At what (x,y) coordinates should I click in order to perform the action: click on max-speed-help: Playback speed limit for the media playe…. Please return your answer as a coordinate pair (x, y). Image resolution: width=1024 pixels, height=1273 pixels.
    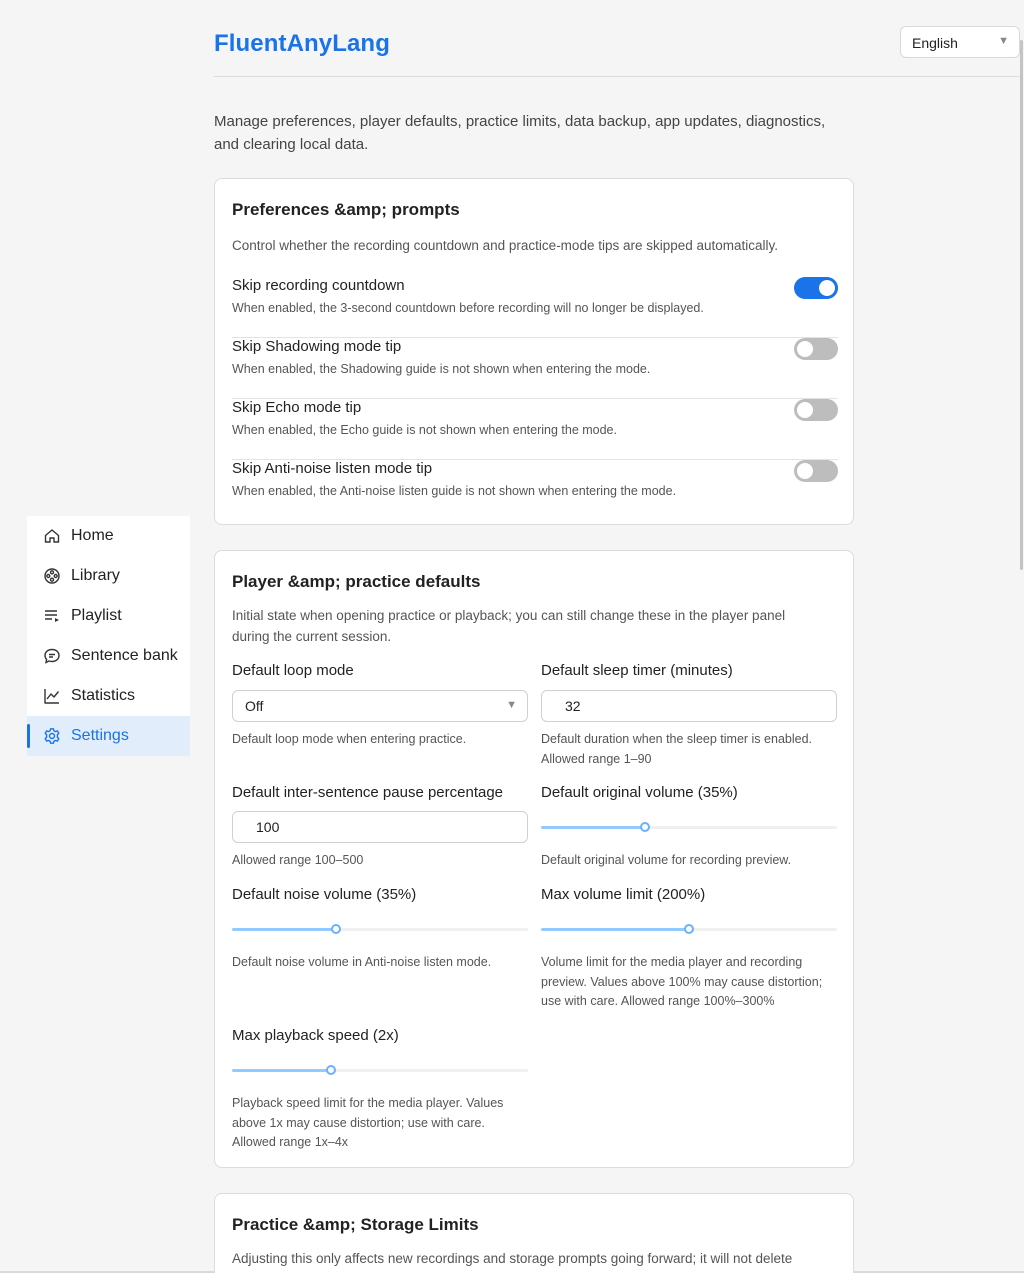
    Looking at the image, I should click on (368, 1122).